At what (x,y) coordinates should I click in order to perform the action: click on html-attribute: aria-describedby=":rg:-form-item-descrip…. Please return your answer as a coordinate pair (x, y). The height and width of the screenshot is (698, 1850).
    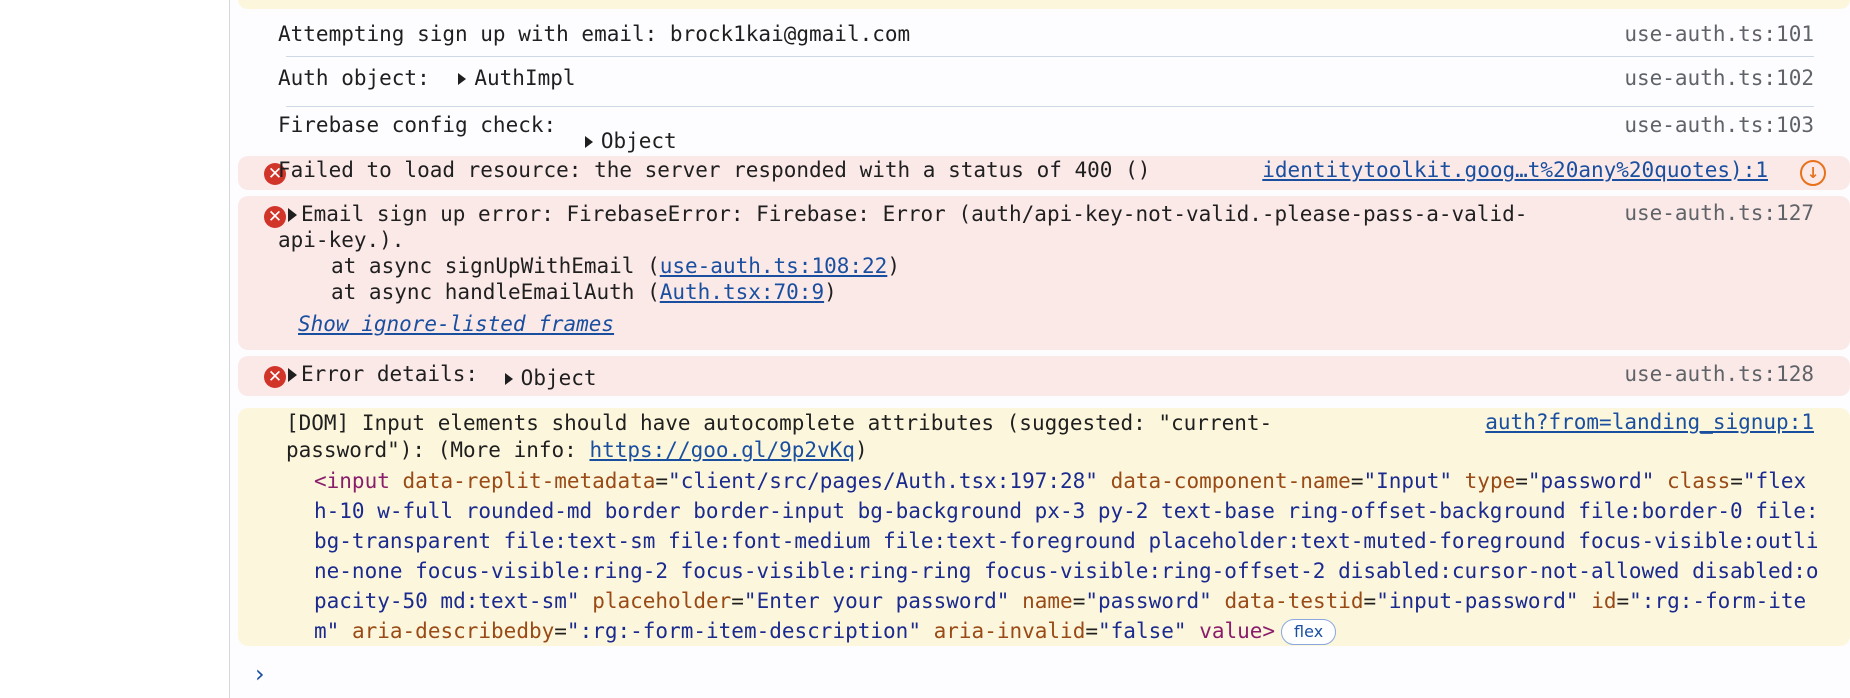
    Looking at the image, I should click on (636, 631).